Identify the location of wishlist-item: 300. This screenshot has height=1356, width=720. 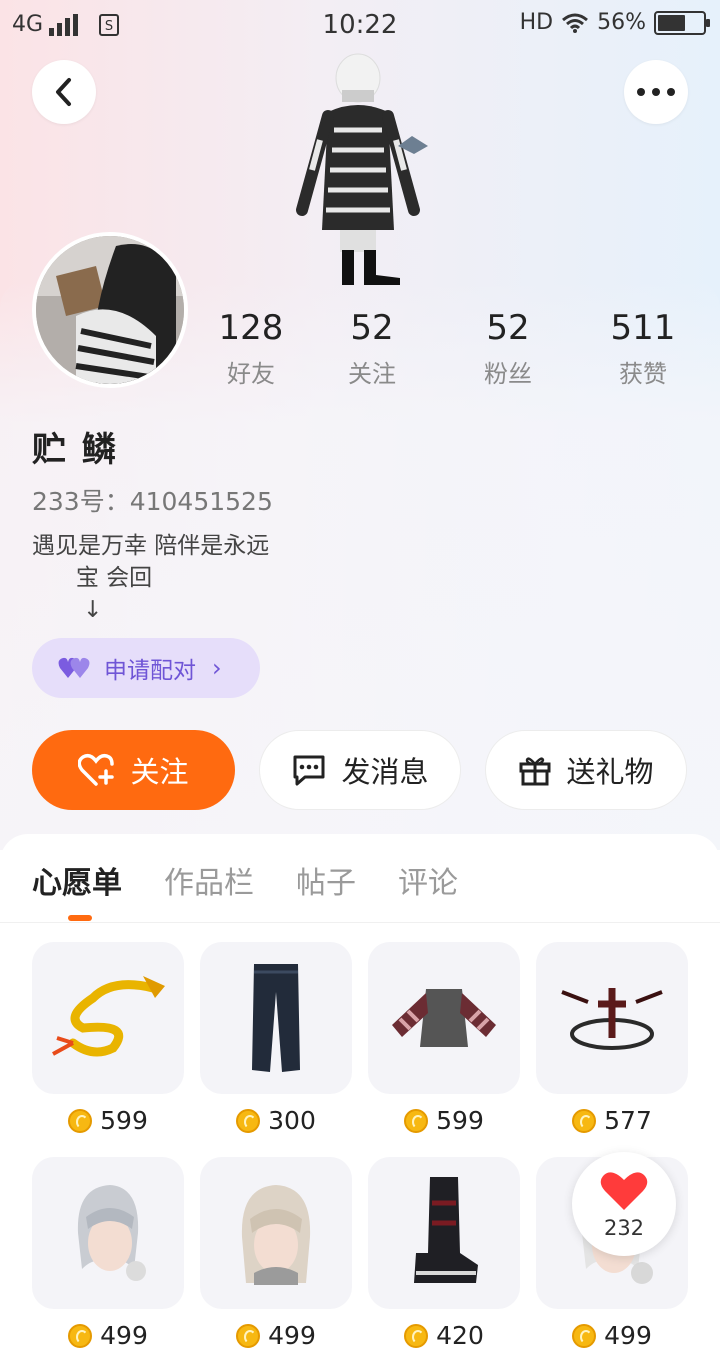
(276, 1038).